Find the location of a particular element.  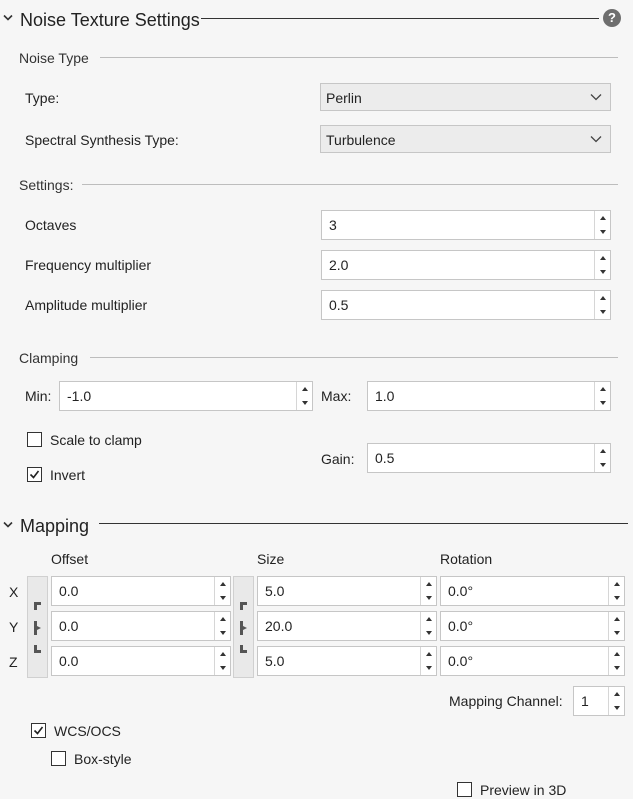

min-input: -1.0 is located at coordinates (186, 396).